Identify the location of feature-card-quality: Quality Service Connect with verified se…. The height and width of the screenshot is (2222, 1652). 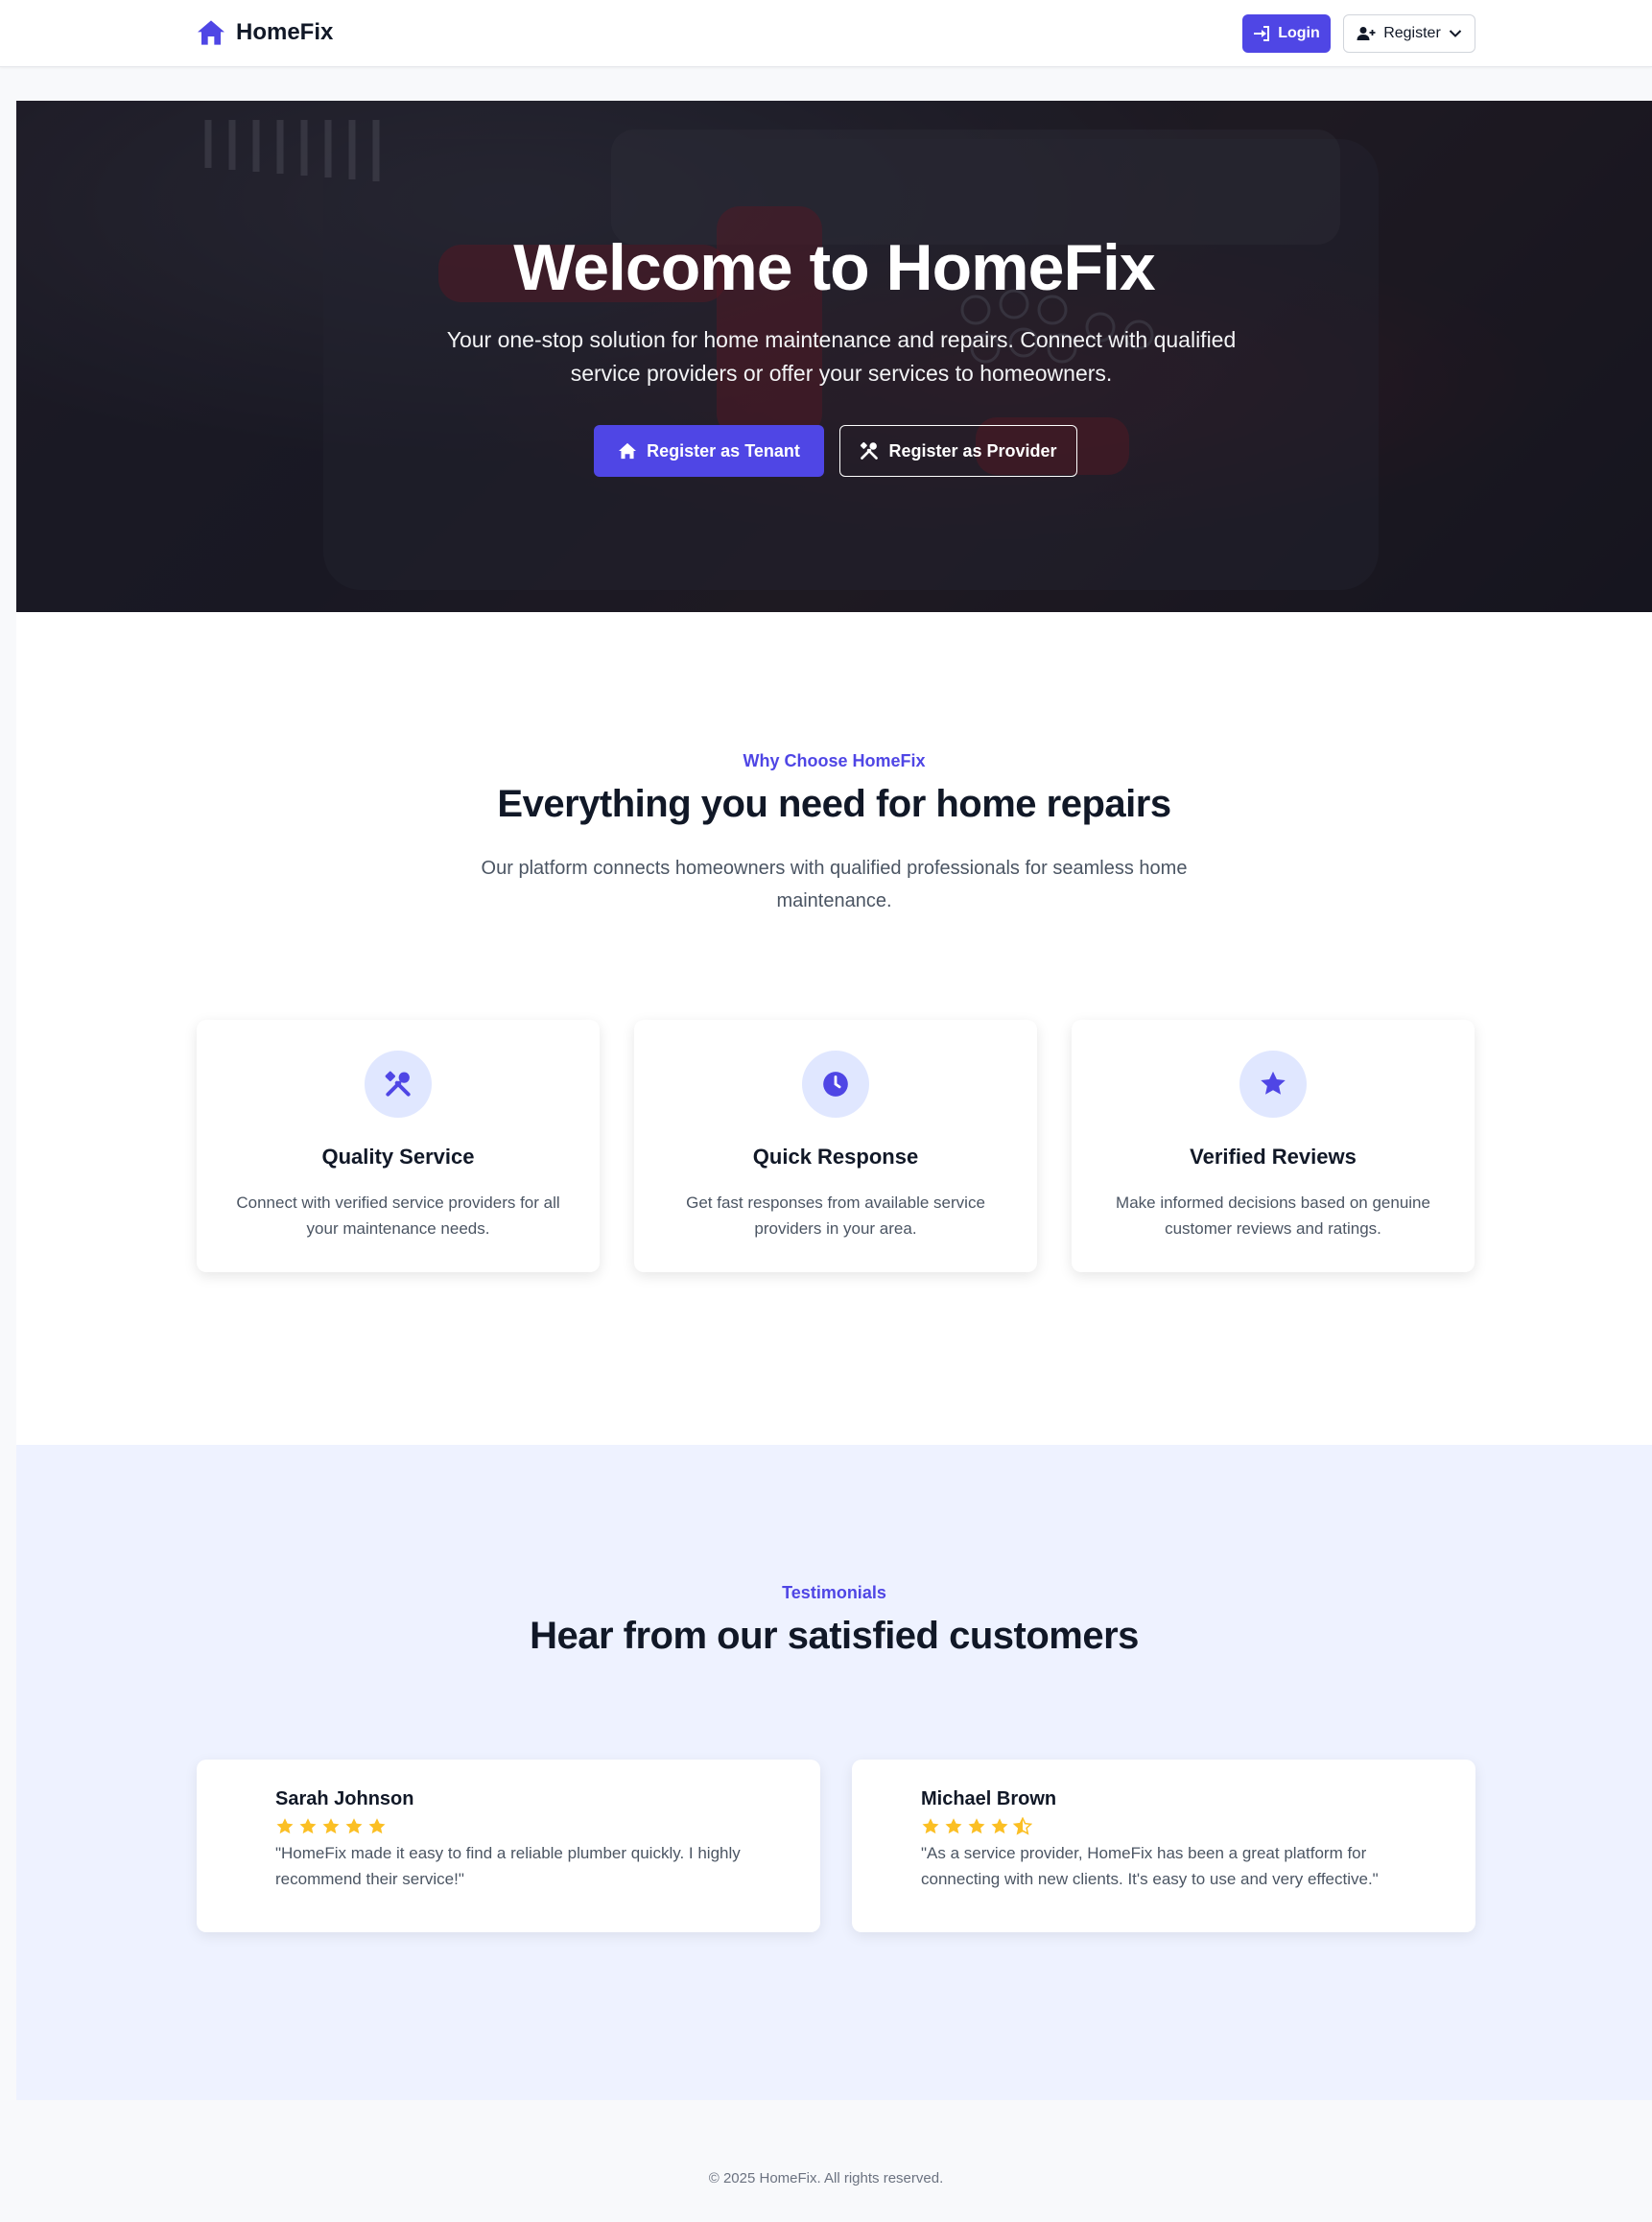
(399, 1146).